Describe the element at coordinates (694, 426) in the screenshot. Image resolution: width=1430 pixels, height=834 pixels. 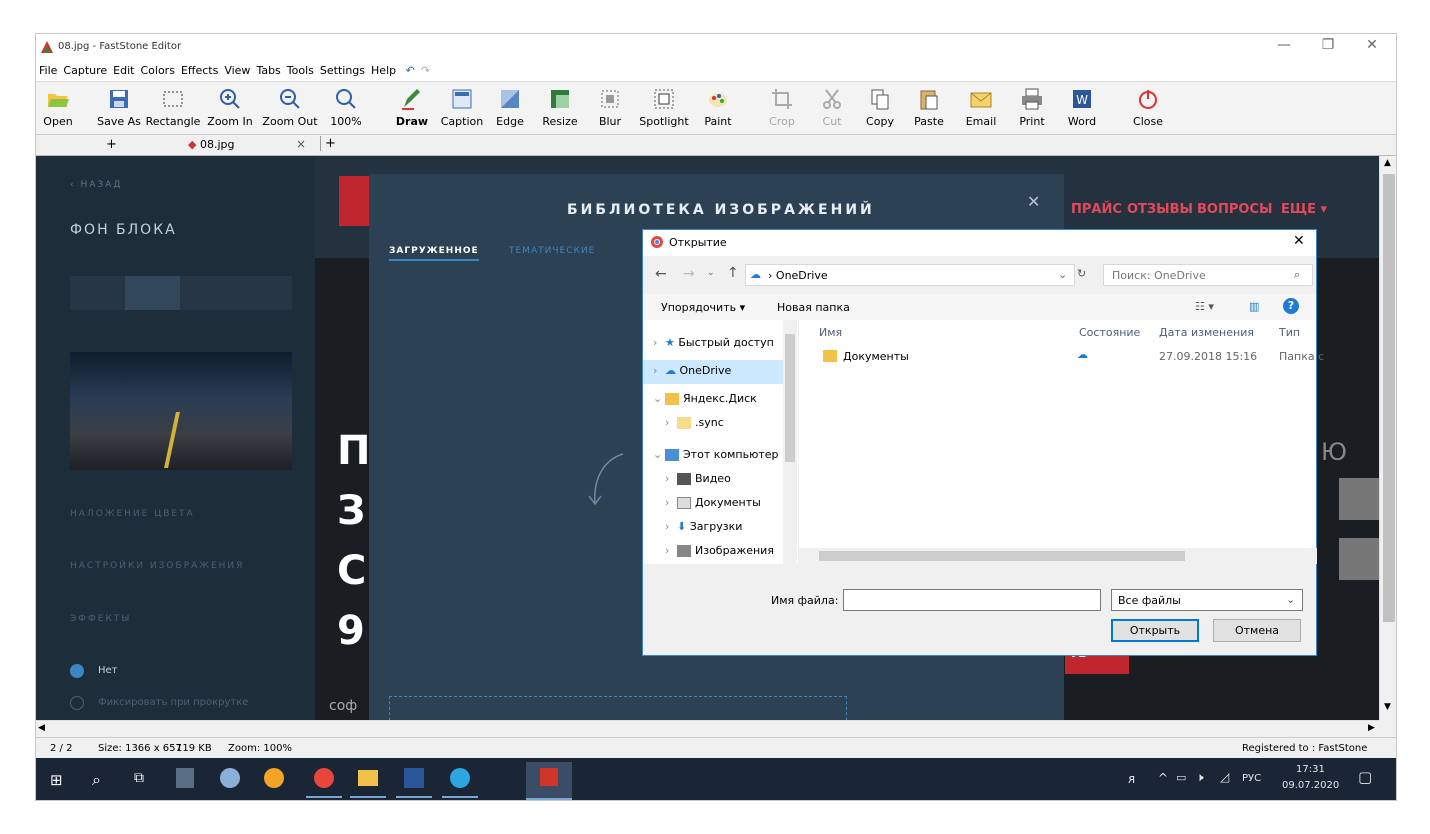
I see `nav-sync: › .sync` at that location.